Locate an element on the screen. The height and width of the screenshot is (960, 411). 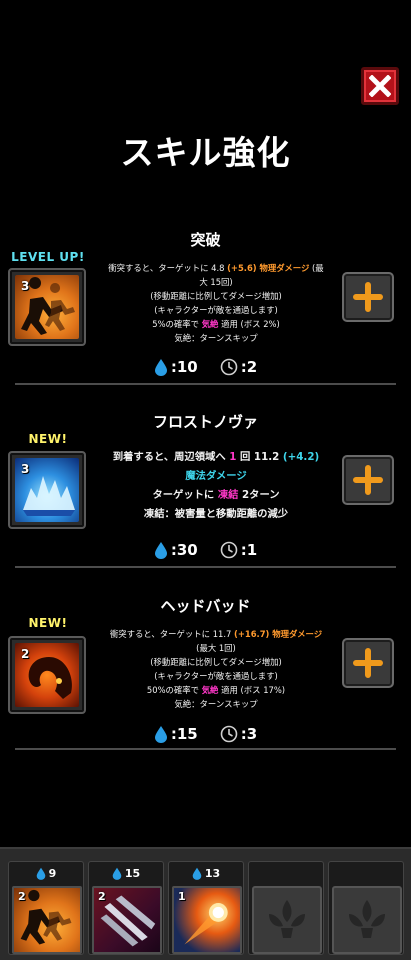
close-x-icon is located at coordinates (380, 86).